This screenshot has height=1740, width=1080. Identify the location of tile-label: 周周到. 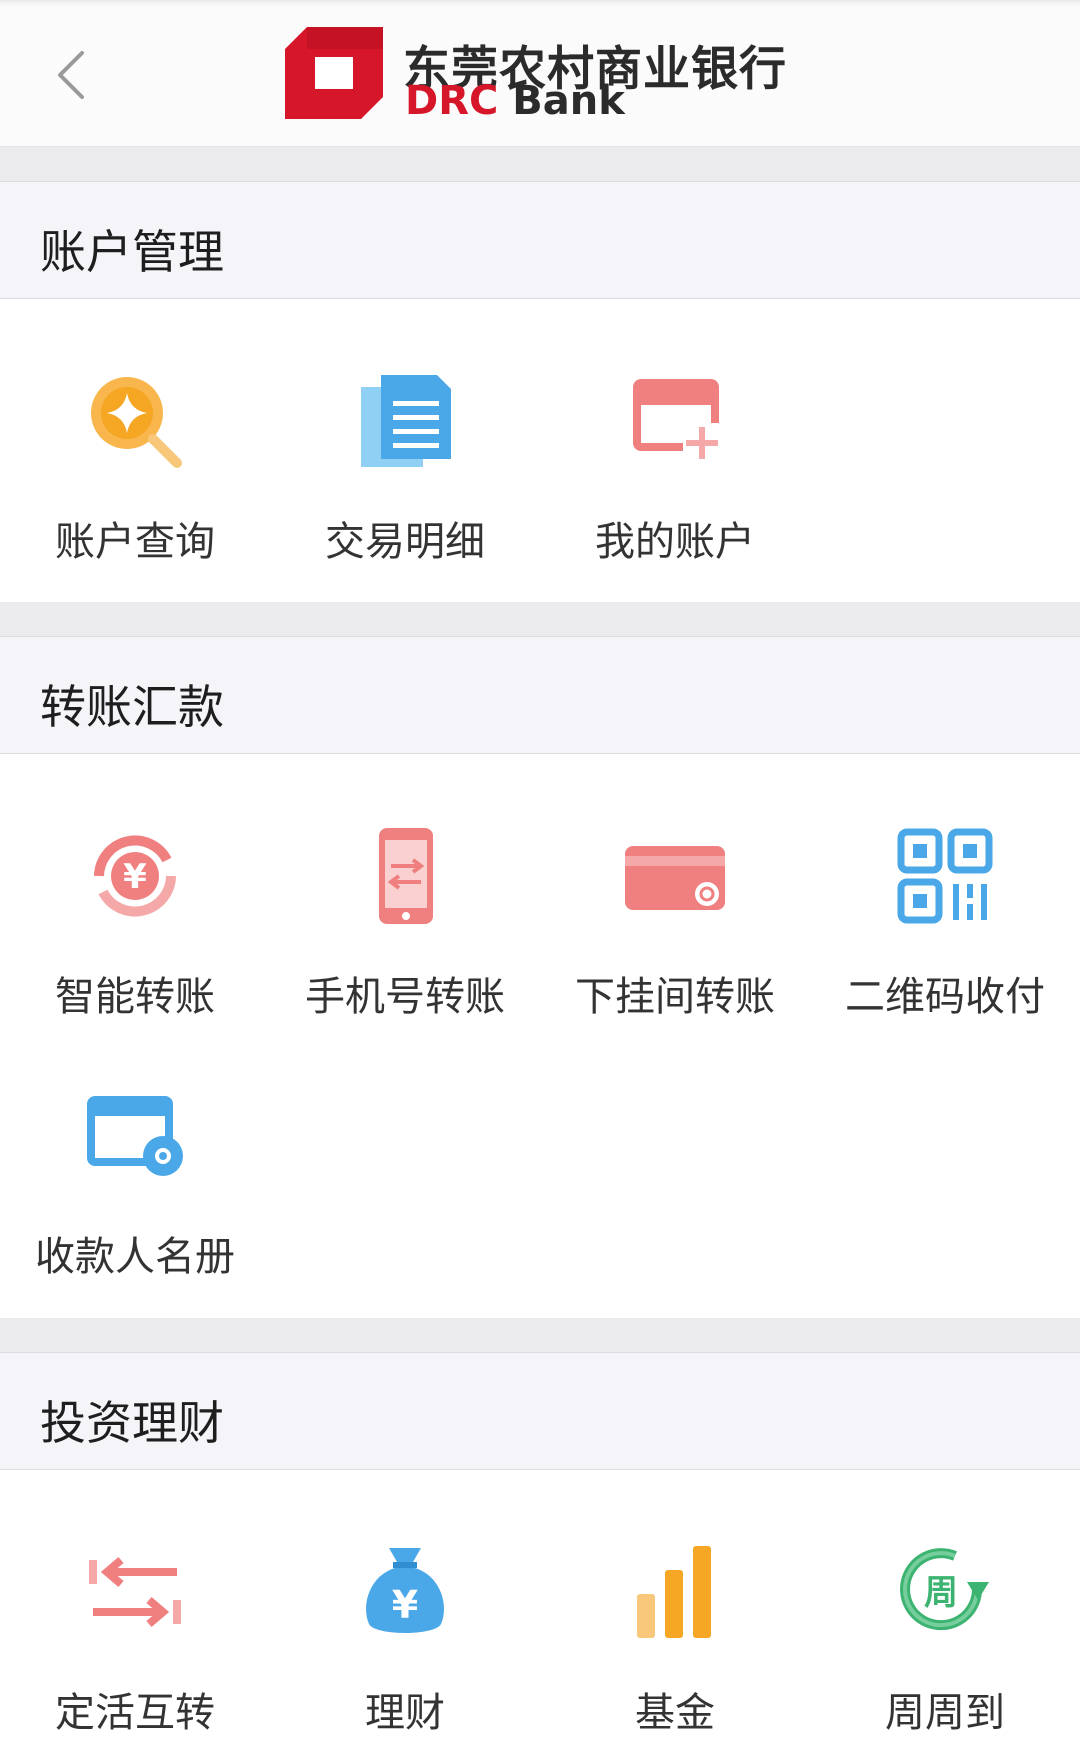
(945, 1713).